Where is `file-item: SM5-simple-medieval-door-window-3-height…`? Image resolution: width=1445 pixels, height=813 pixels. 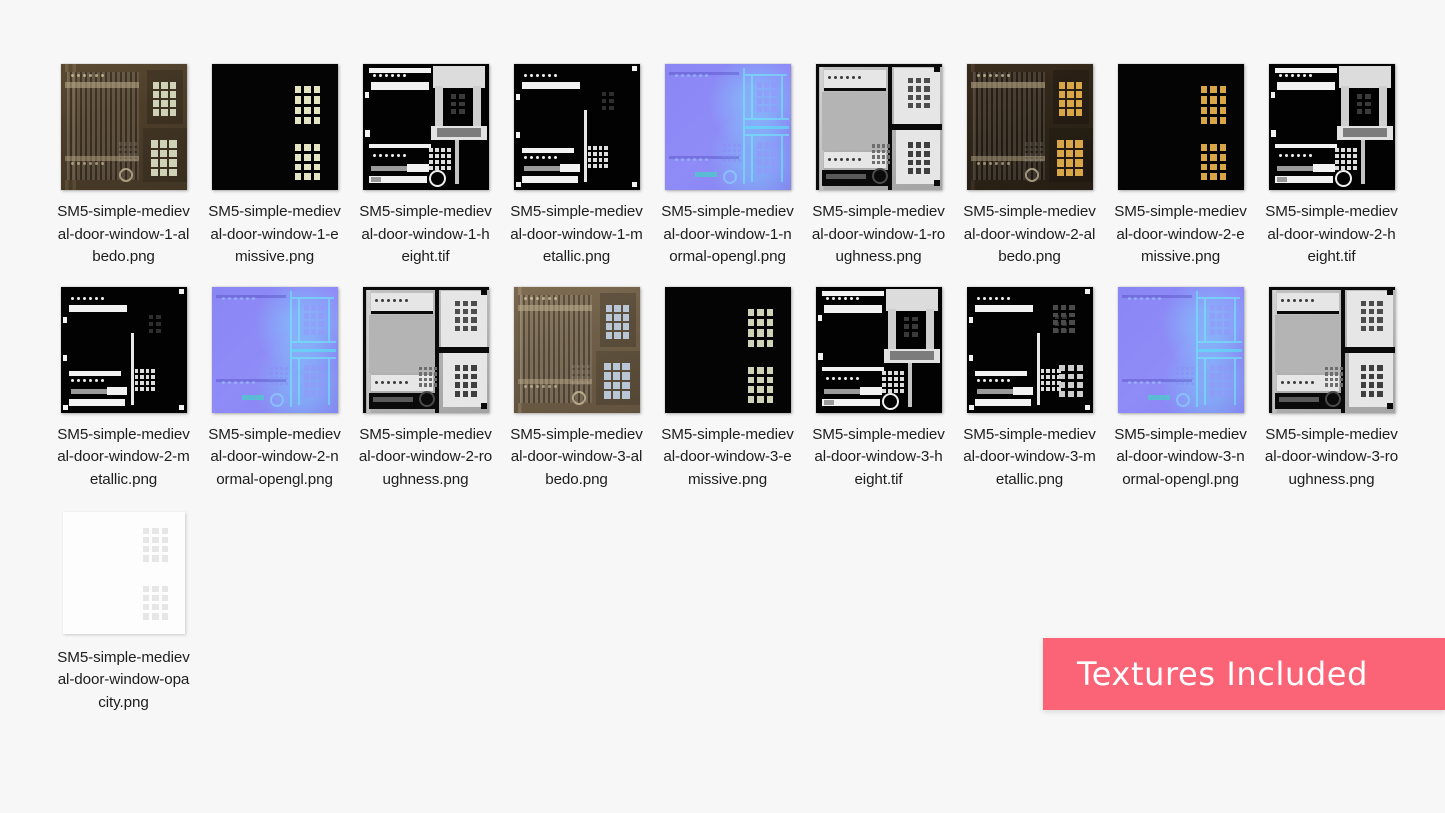
file-item: SM5-simple-medieval-door-window-3-height… is located at coordinates (878, 389).